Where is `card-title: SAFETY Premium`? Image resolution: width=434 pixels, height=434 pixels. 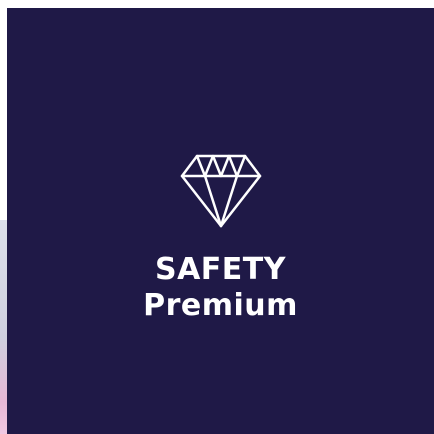 card-title: SAFETY Premium is located at coordinates (220, 288).